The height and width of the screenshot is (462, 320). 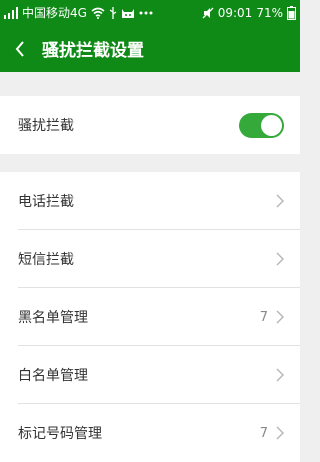 What do you see at coordinates (53, 376) in the screenshot?
I see `menu-item-label: 白名单管理` at bounding box center [53, 376].